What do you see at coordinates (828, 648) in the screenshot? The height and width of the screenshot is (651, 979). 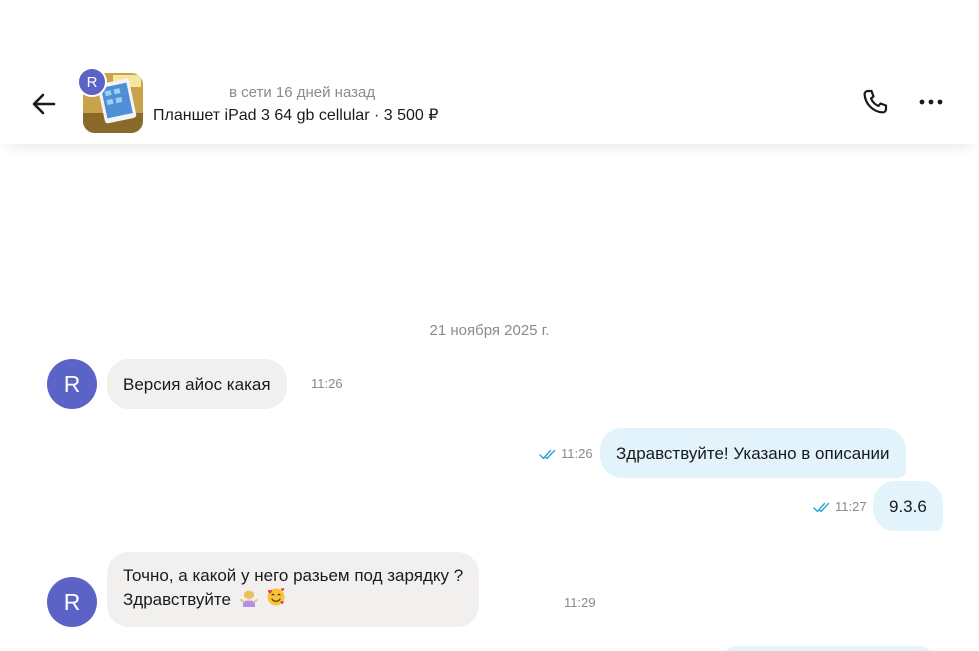 I see `outgoing-message-partial` at bounding box center [828, 648].